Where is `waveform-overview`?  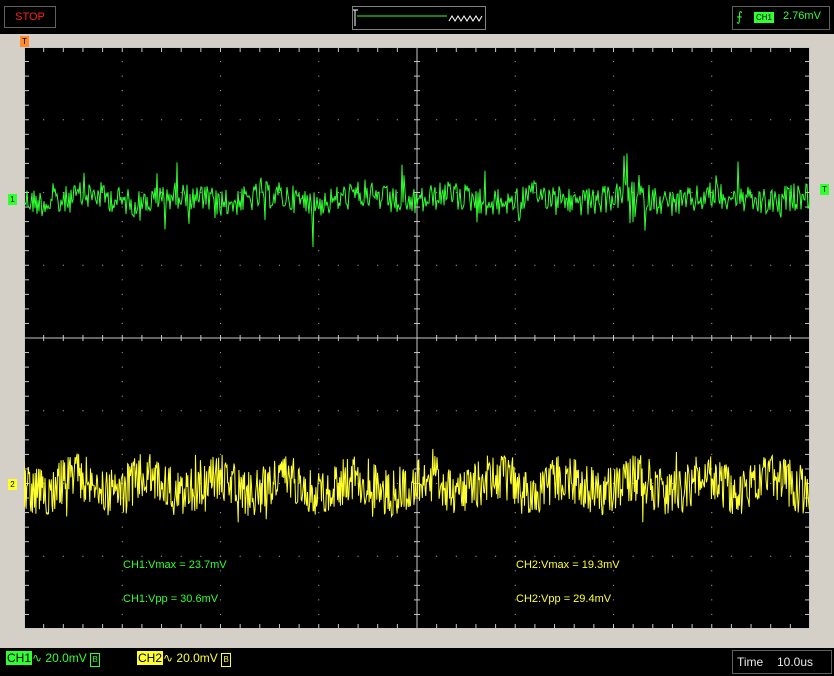
waveform-overview is located at coordinates (419, 18).